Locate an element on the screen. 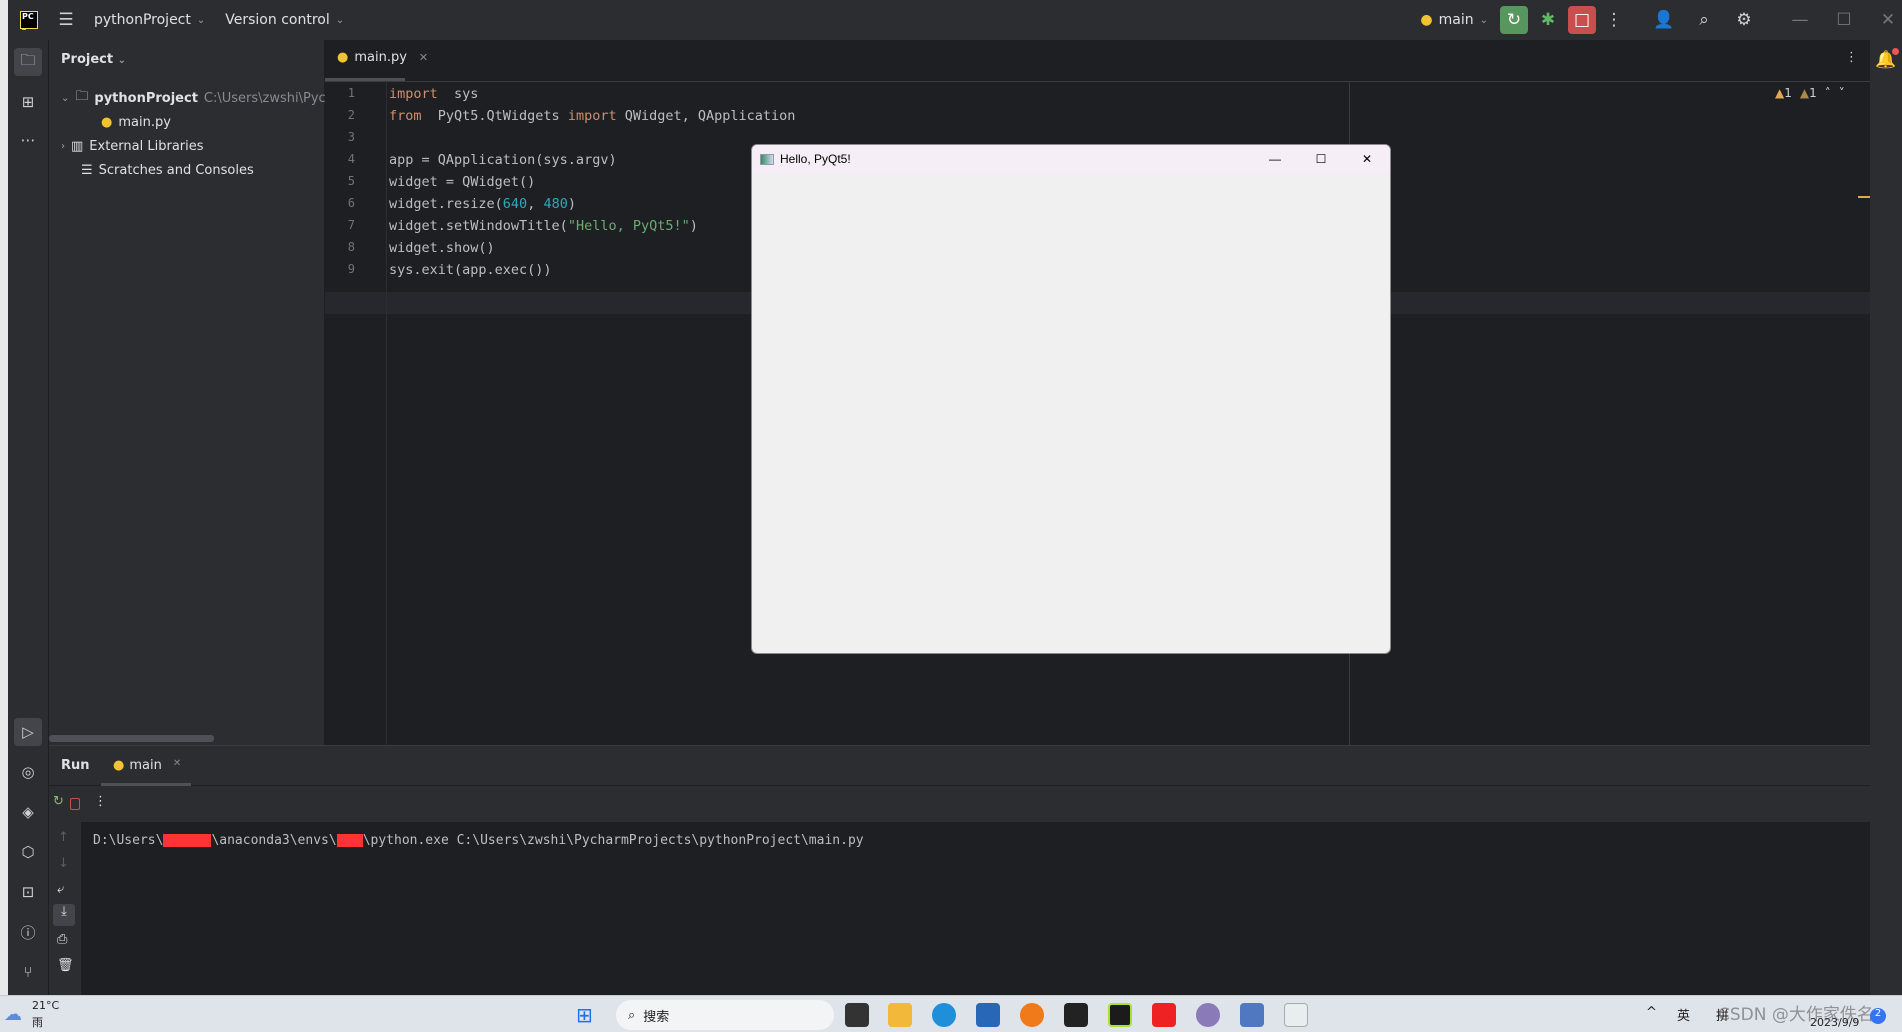 The image size is (1902, 1032). tree-path: C:\Users\zwshi\Pych is located at coordinates (268, 98).